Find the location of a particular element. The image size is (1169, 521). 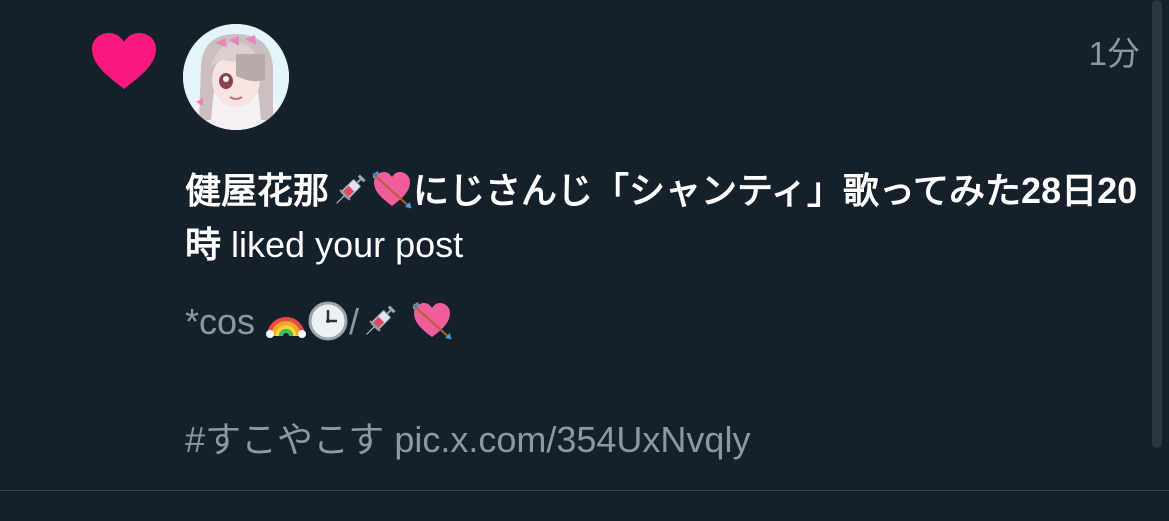

divider is located at coordinates (584, 490).